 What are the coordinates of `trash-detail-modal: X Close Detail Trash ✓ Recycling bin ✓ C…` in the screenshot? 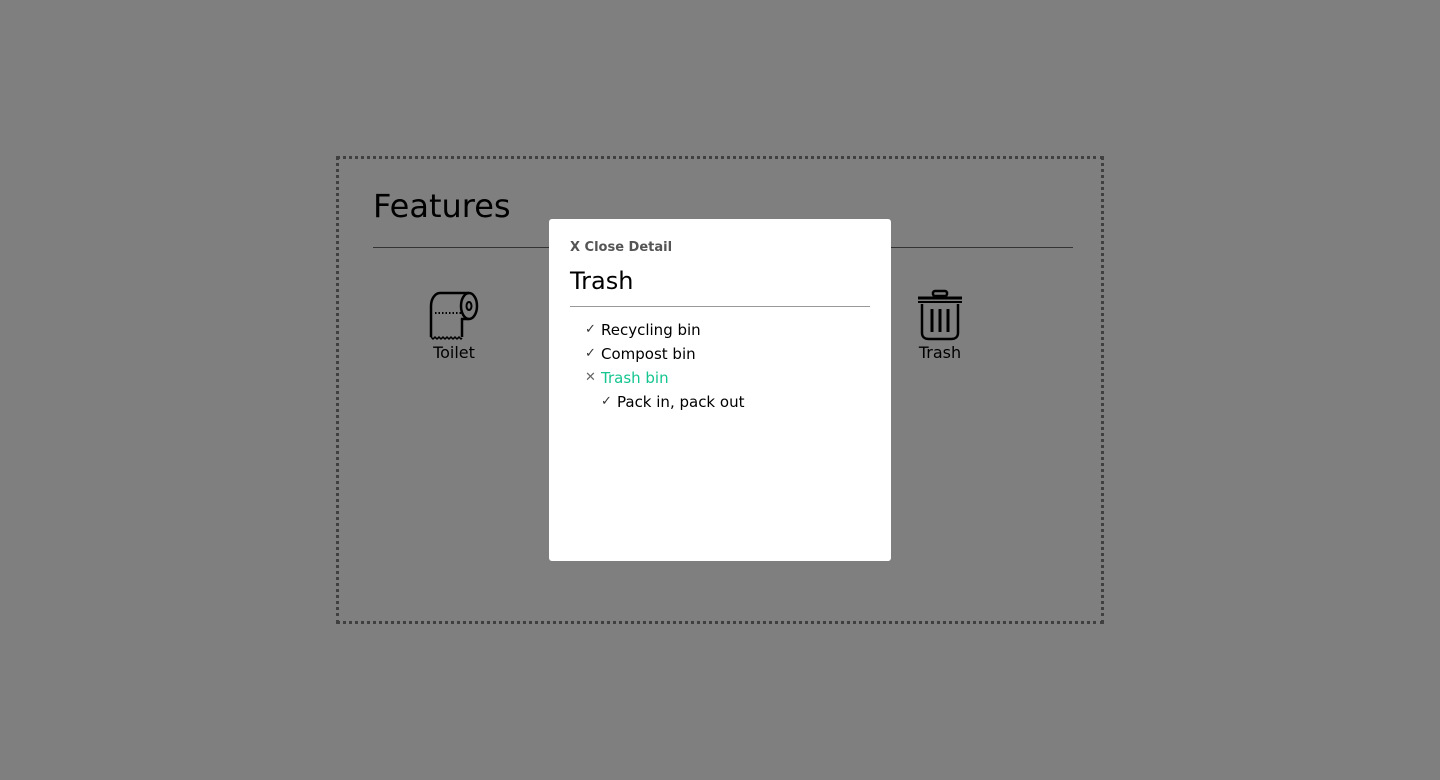 It's located at (720, 390).